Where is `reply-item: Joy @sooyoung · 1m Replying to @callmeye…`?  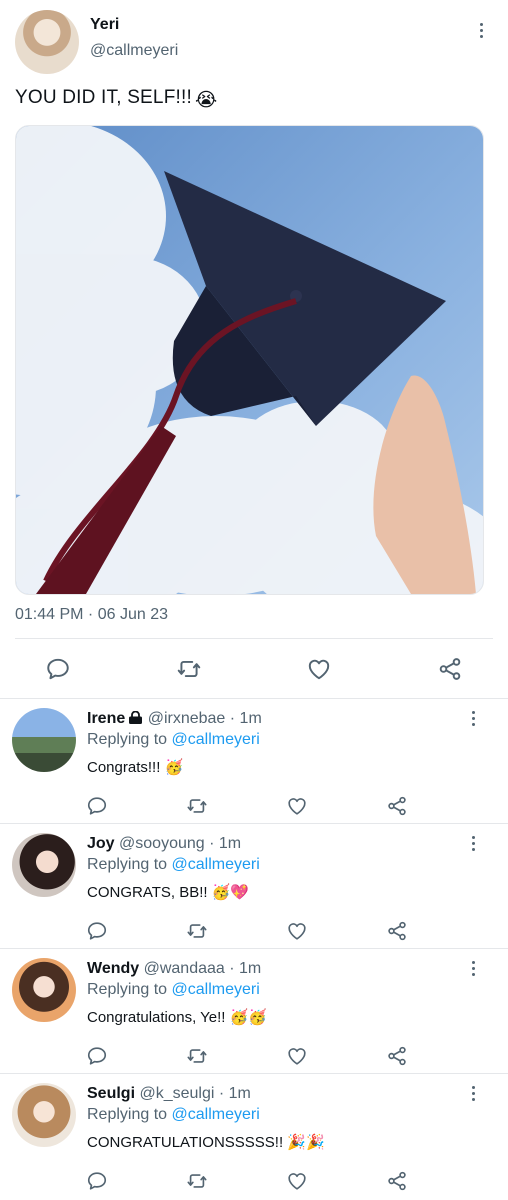
reply-item: Joy @sooyoung · 1m Replying to @callmeye… is located at coordinates (254, 887).